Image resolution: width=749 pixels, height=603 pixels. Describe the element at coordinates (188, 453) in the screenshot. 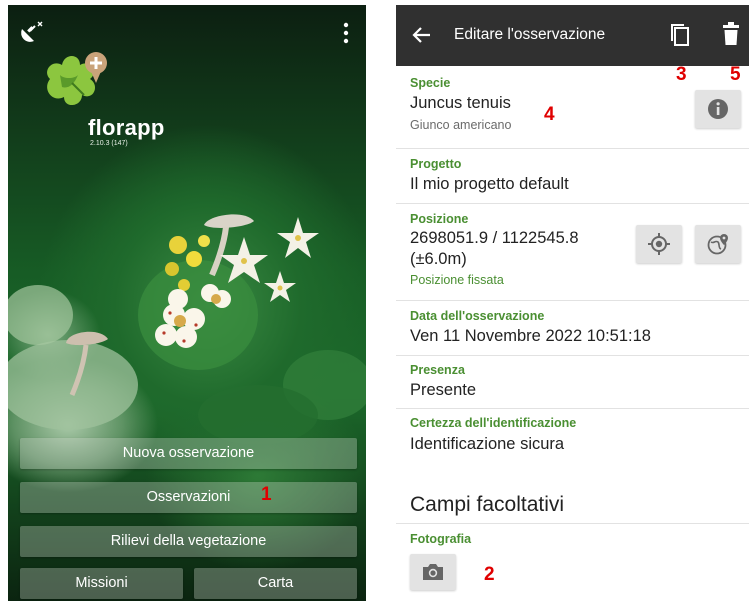

I see `new-observation-button: Nuova osservazione` at that location.